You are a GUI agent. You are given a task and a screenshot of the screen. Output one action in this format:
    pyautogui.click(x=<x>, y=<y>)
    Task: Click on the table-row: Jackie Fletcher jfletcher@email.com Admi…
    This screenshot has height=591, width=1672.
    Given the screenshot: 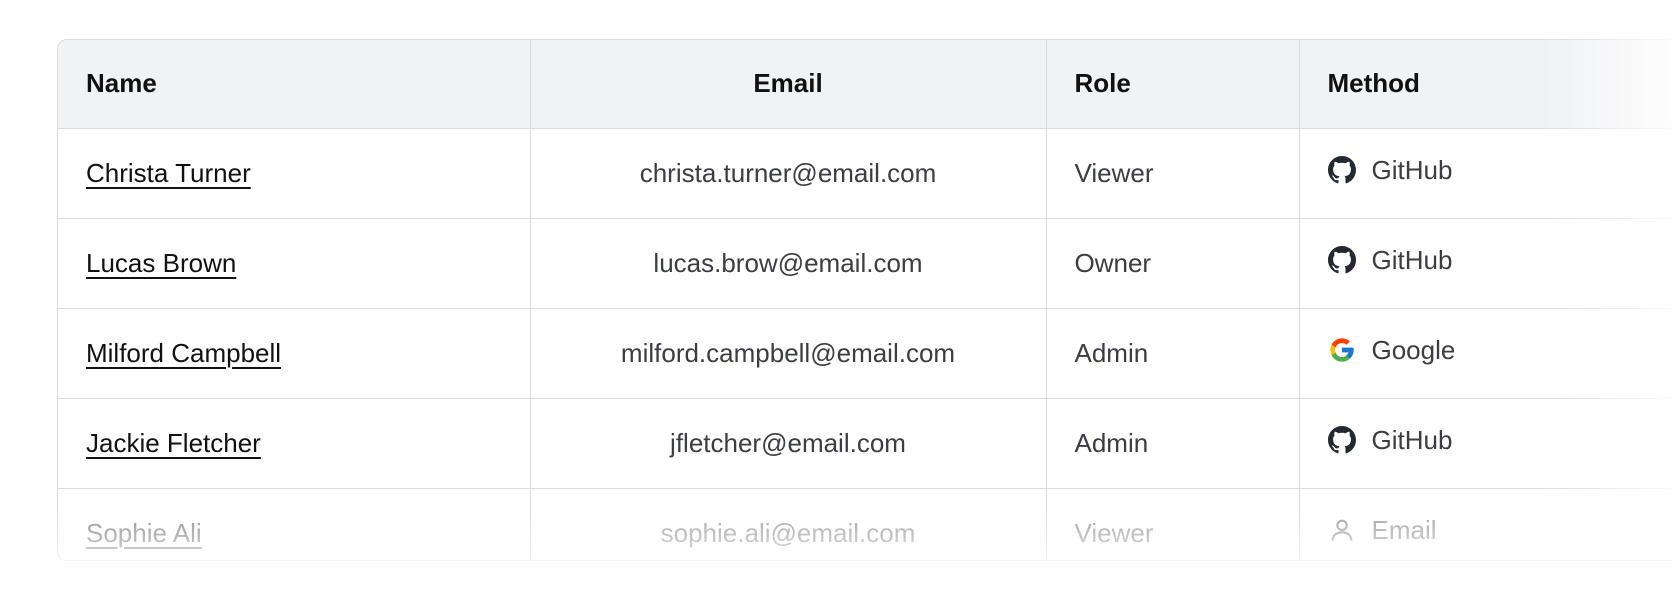 What is the action you would take?
    pyautogui.click(x=865, y=443)
    